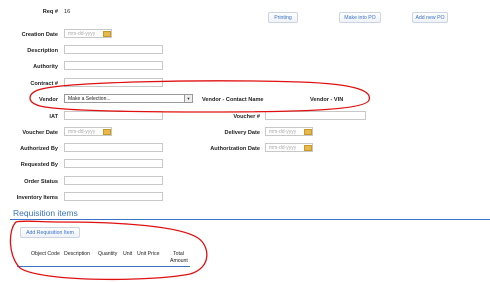 The image size is (490, 282). Describe the element at coordinates (113, 82) in the screenshot. I see `contract-field` at that location.